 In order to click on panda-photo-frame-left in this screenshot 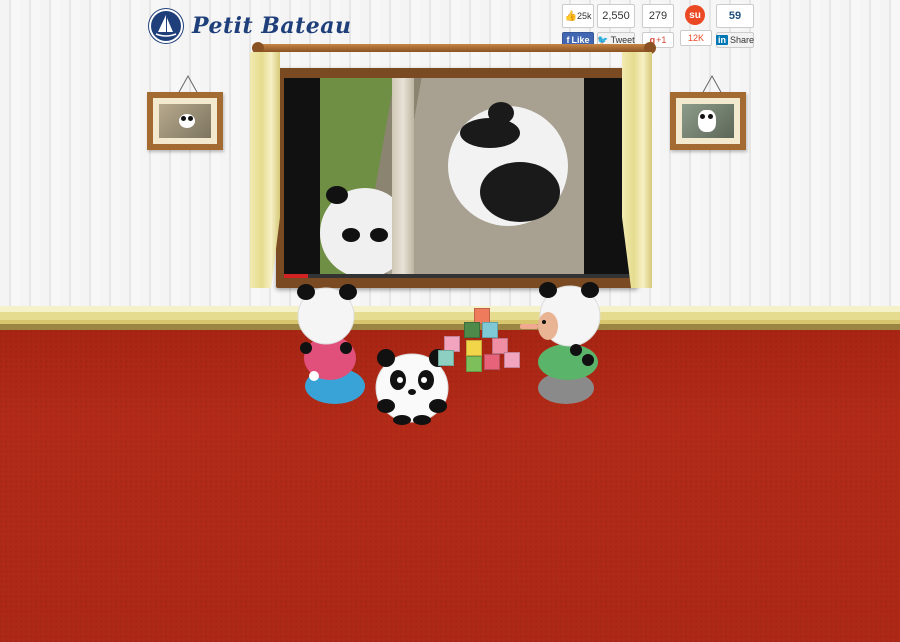, I will do `click(185, 121)`.